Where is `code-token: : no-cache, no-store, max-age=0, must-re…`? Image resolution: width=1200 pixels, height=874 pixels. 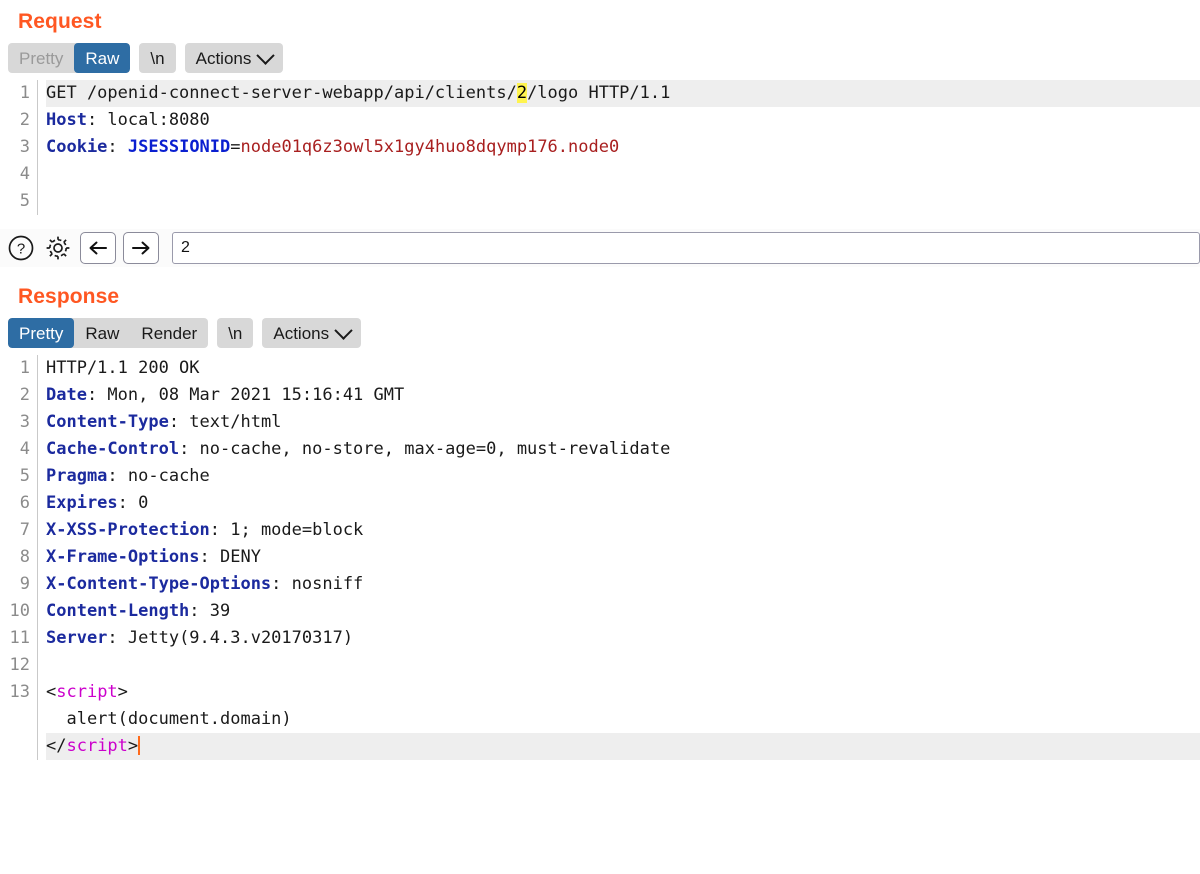
code-token: : no-cache, no-store, max-age=0, must-re… is located at coordinates (425, 449).